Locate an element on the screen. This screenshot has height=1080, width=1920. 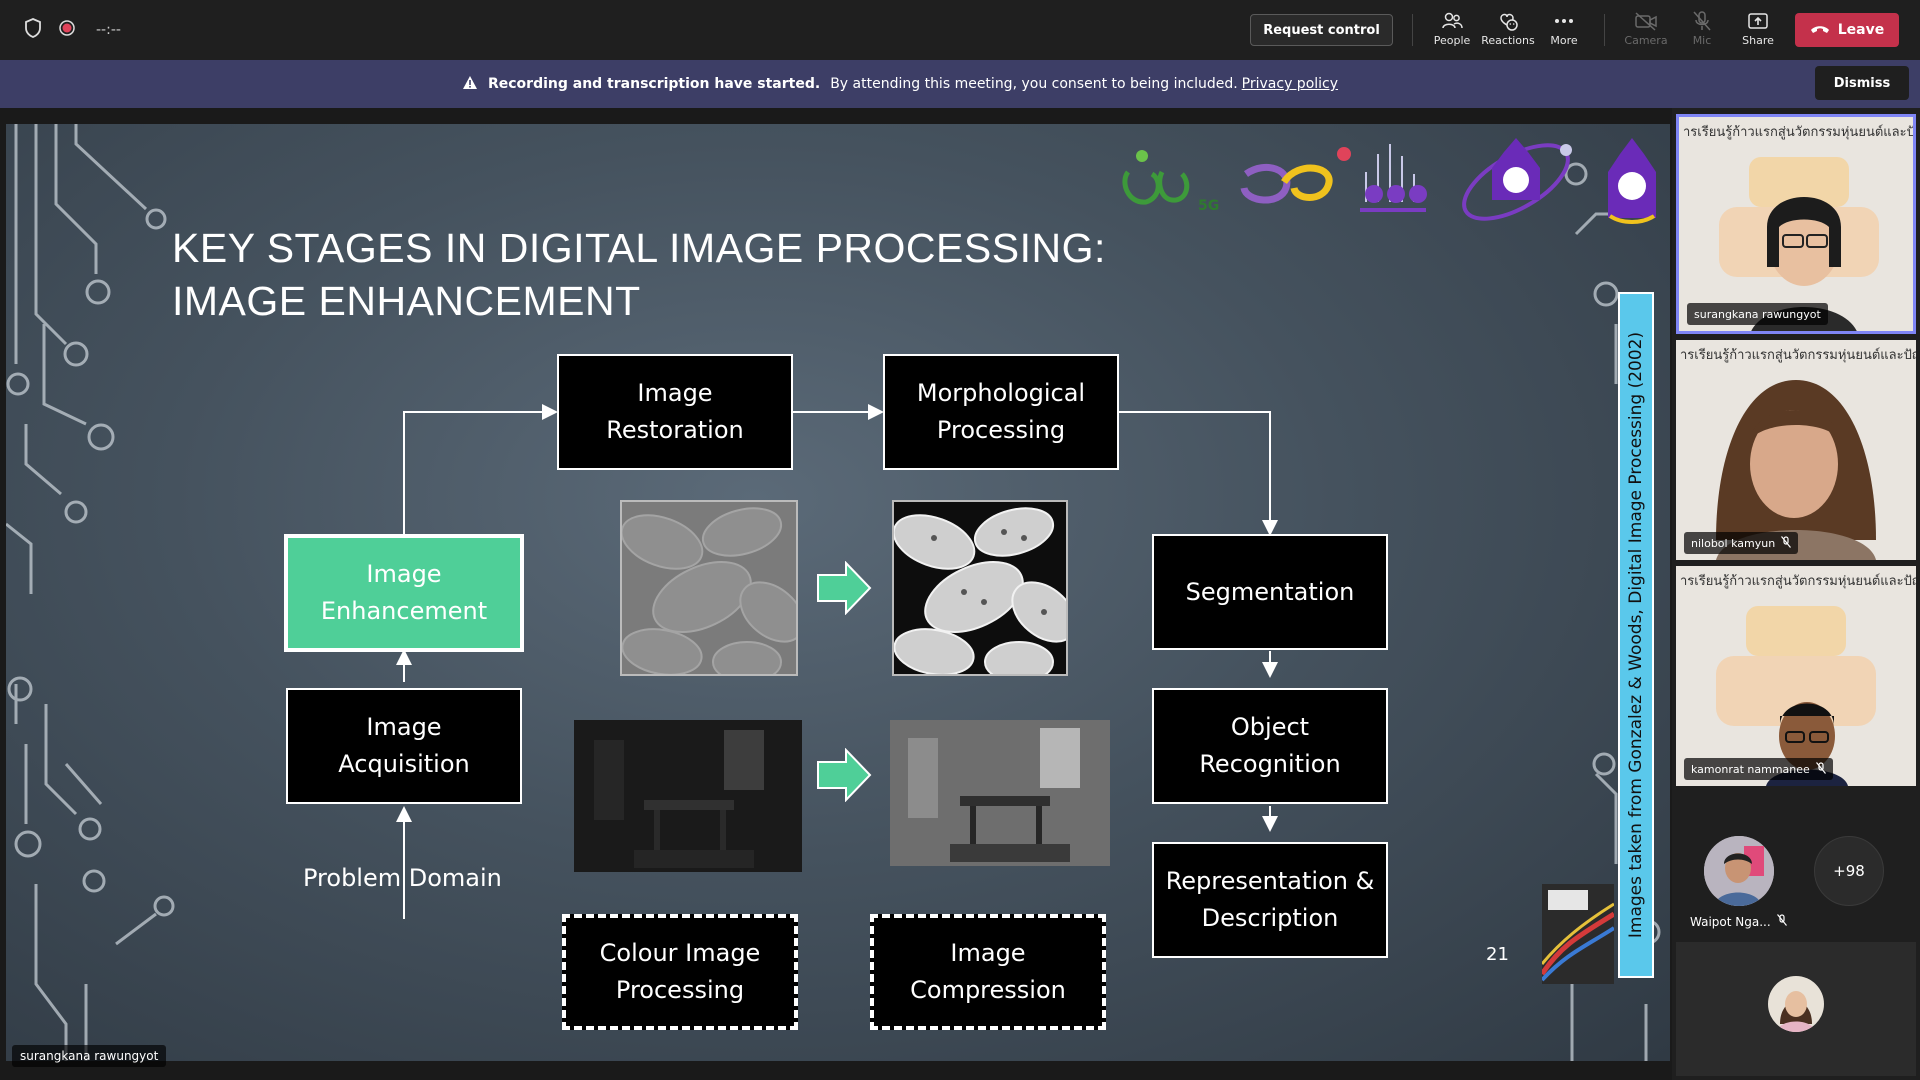
dark-room-image is located at coordinates (688, 796).